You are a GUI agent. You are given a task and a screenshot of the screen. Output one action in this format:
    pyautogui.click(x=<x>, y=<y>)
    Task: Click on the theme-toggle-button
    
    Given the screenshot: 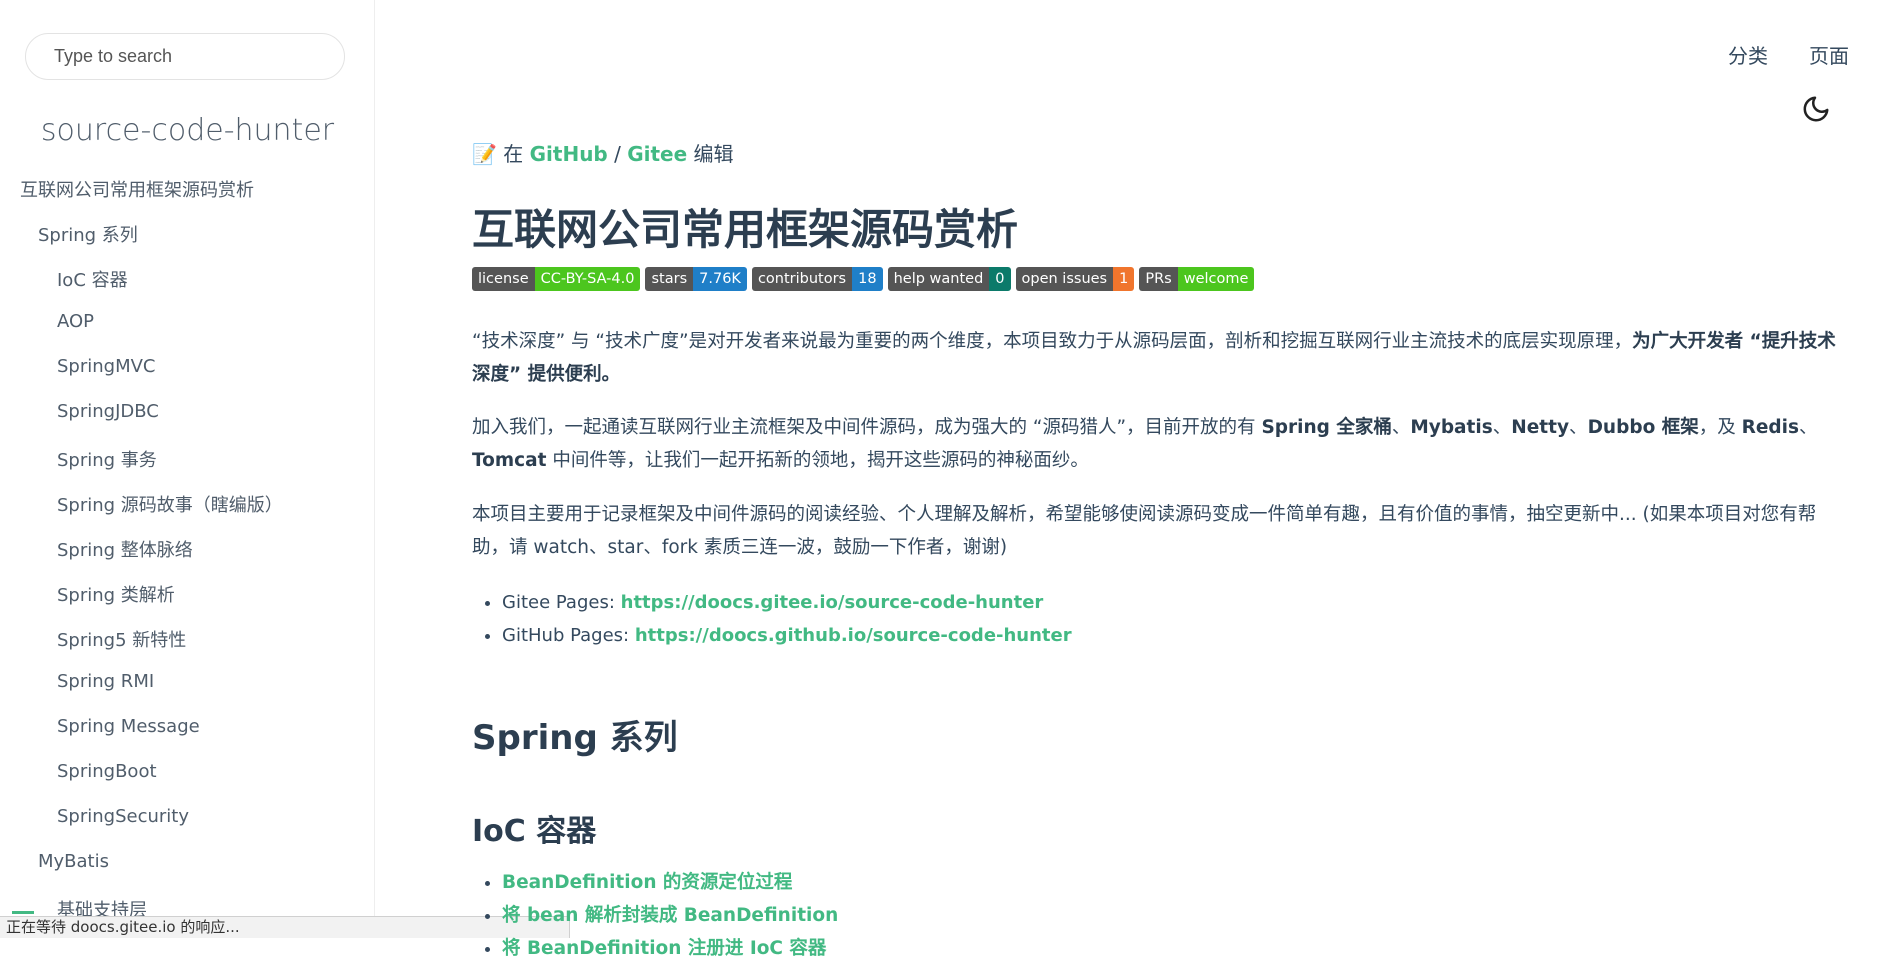 What is the action you would take?
    pyautogui.click(x=1816, y=109)
    